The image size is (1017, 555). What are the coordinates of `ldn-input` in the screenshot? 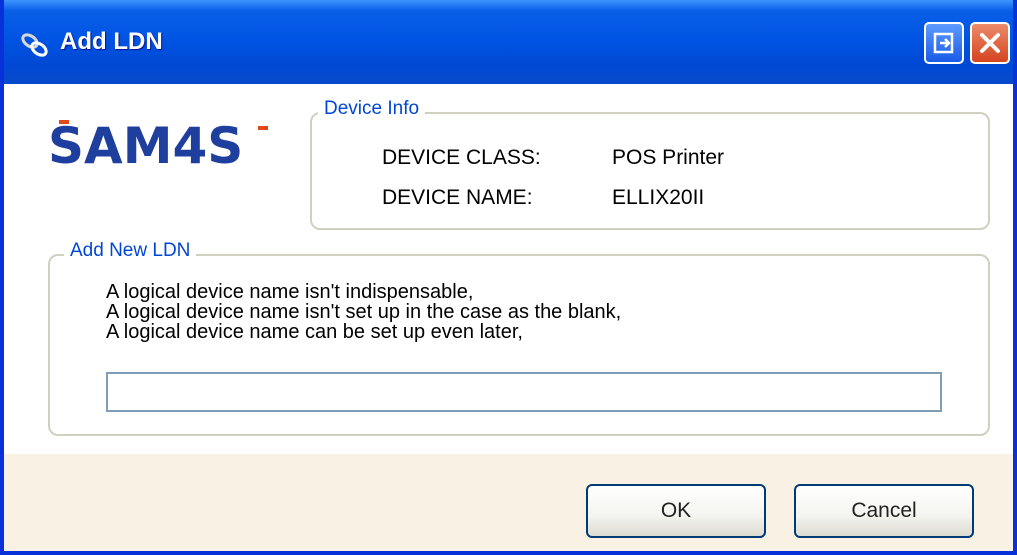 It's located at (524, 392).